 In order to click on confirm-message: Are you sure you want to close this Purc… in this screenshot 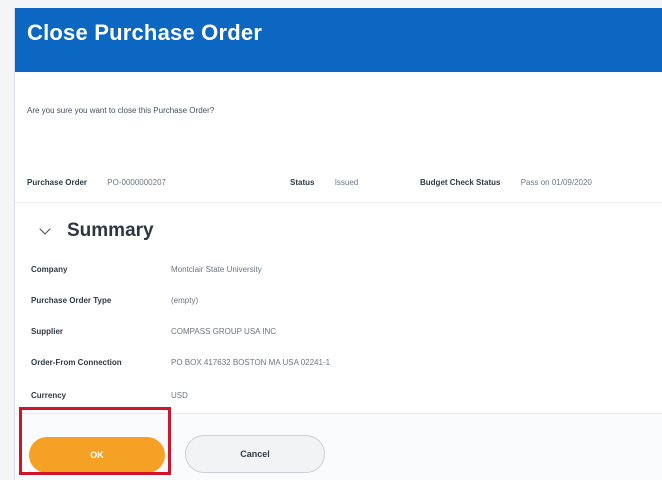, I will do `click(121, 110)`.